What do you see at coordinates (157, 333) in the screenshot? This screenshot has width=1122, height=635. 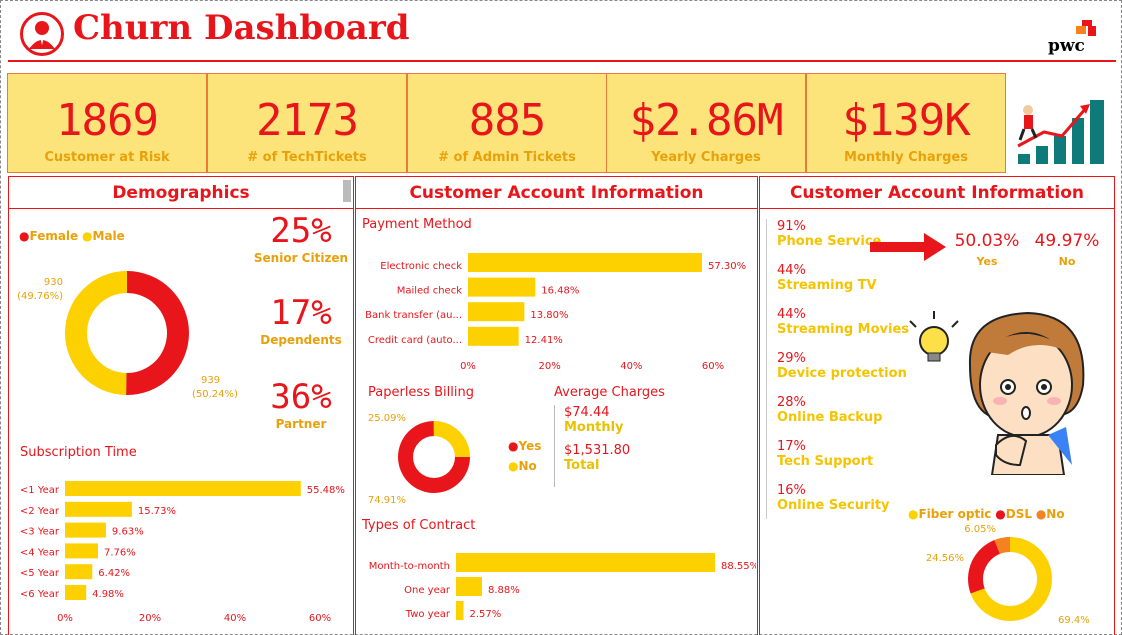 I see `slice-female` at bounding box center [157, 333].